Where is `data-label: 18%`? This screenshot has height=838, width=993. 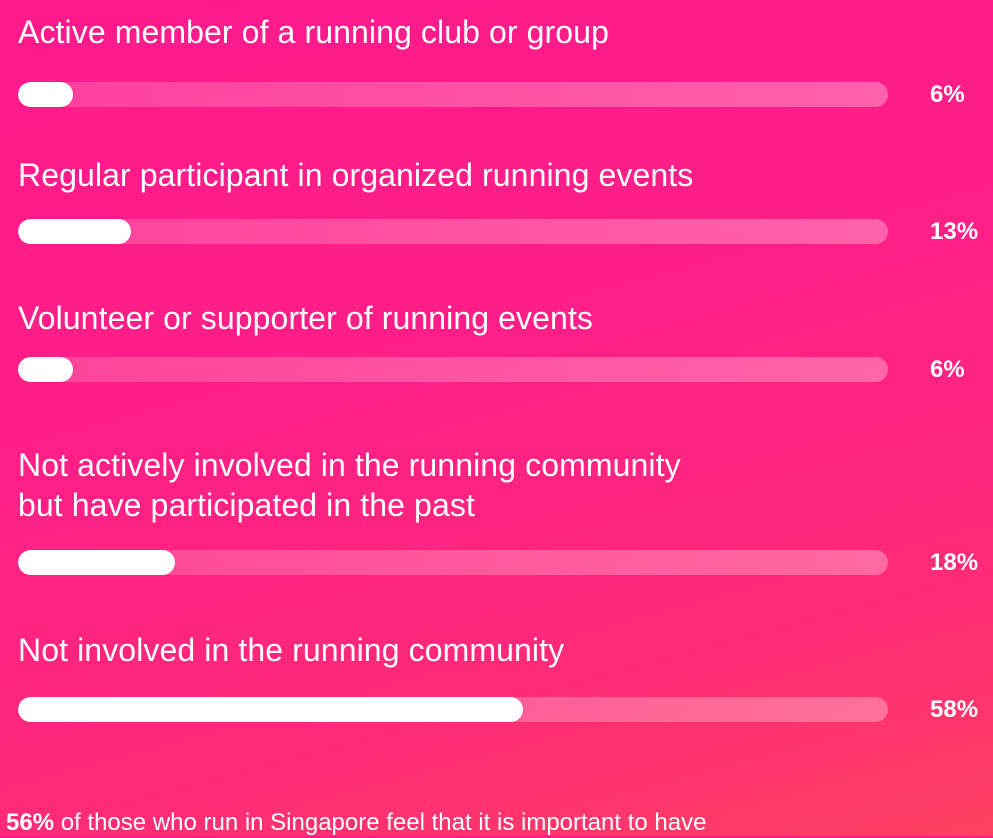 data-label: 18% is located at coordinates (954, 562).